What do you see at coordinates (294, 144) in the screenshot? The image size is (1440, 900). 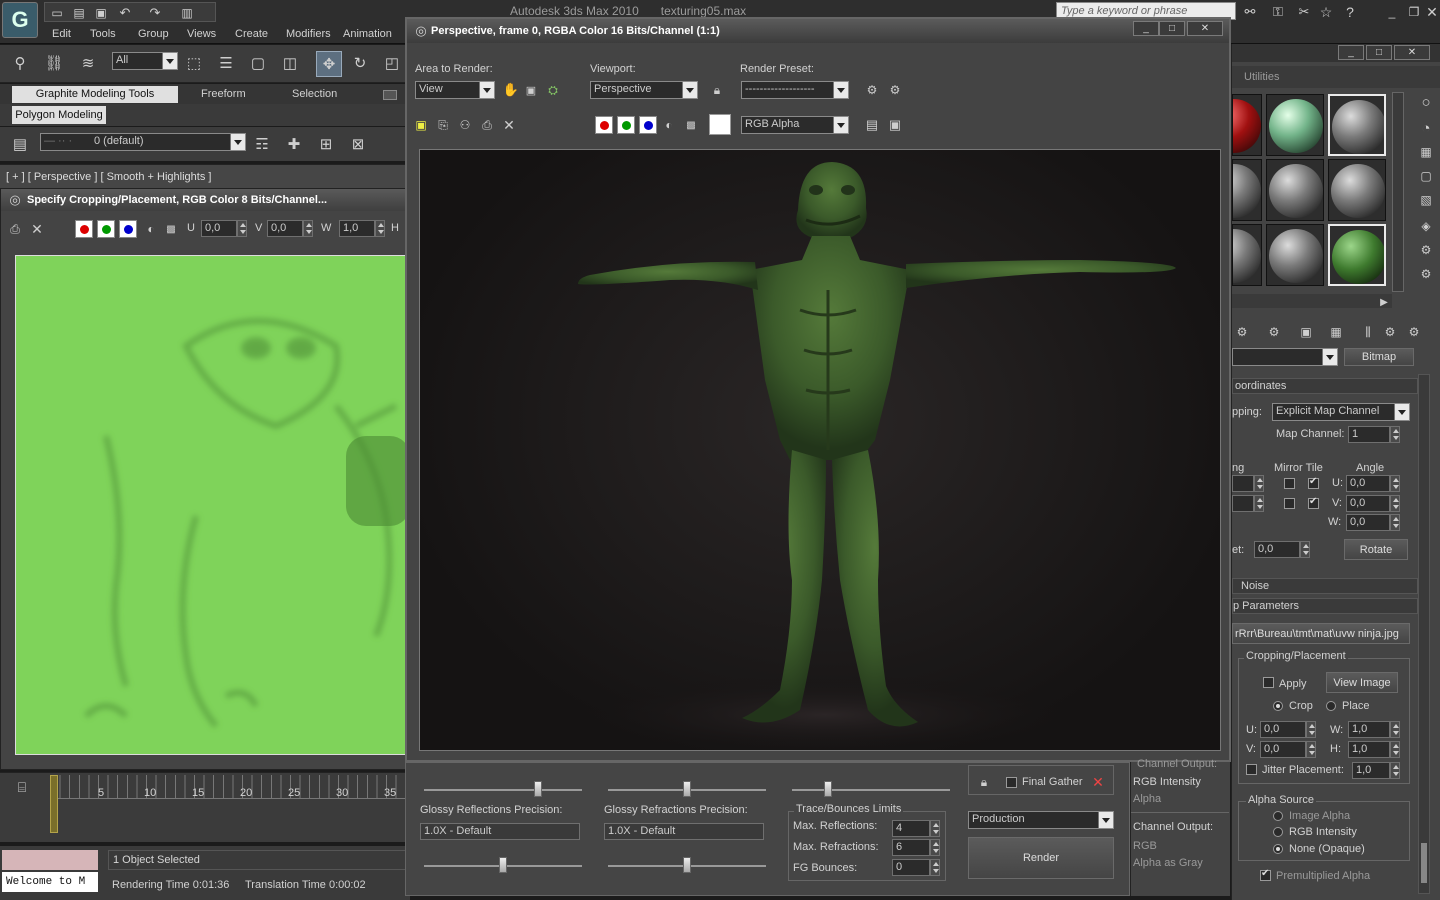 I see `create-layer-icon: ✚` at bounding box center [294, 144].